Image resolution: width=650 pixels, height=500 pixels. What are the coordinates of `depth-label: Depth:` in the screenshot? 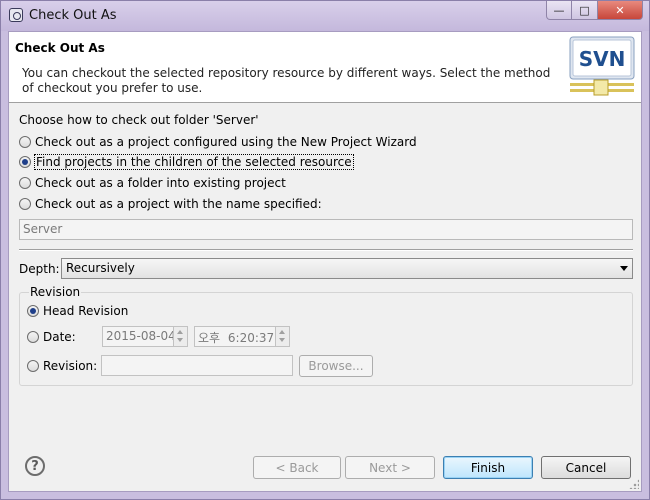 It's located at (39, 269).